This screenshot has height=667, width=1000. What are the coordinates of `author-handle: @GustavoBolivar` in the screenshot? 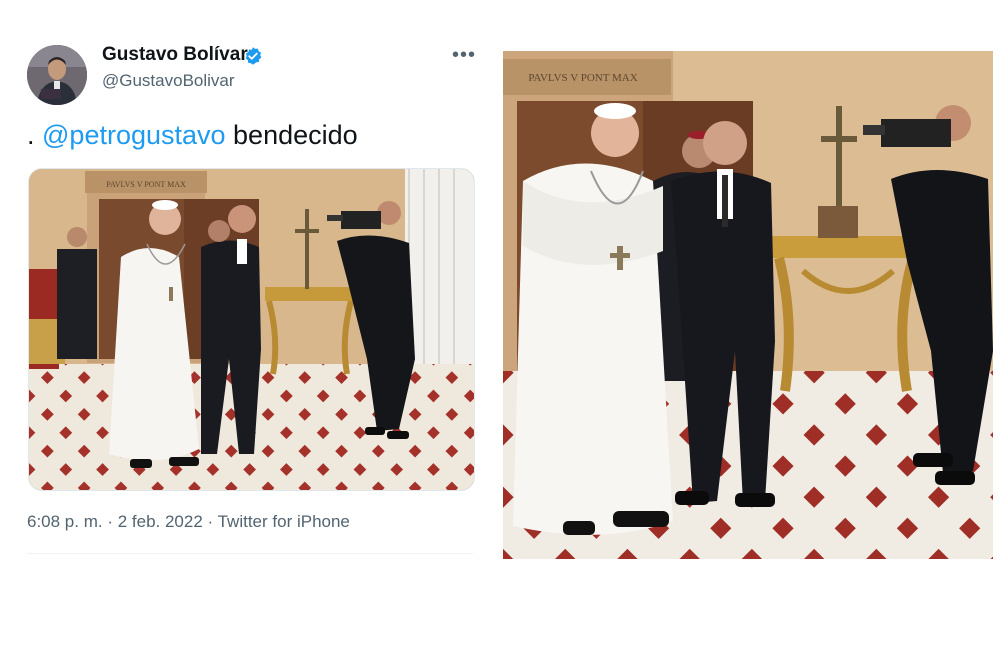 It's located at (168, 81).